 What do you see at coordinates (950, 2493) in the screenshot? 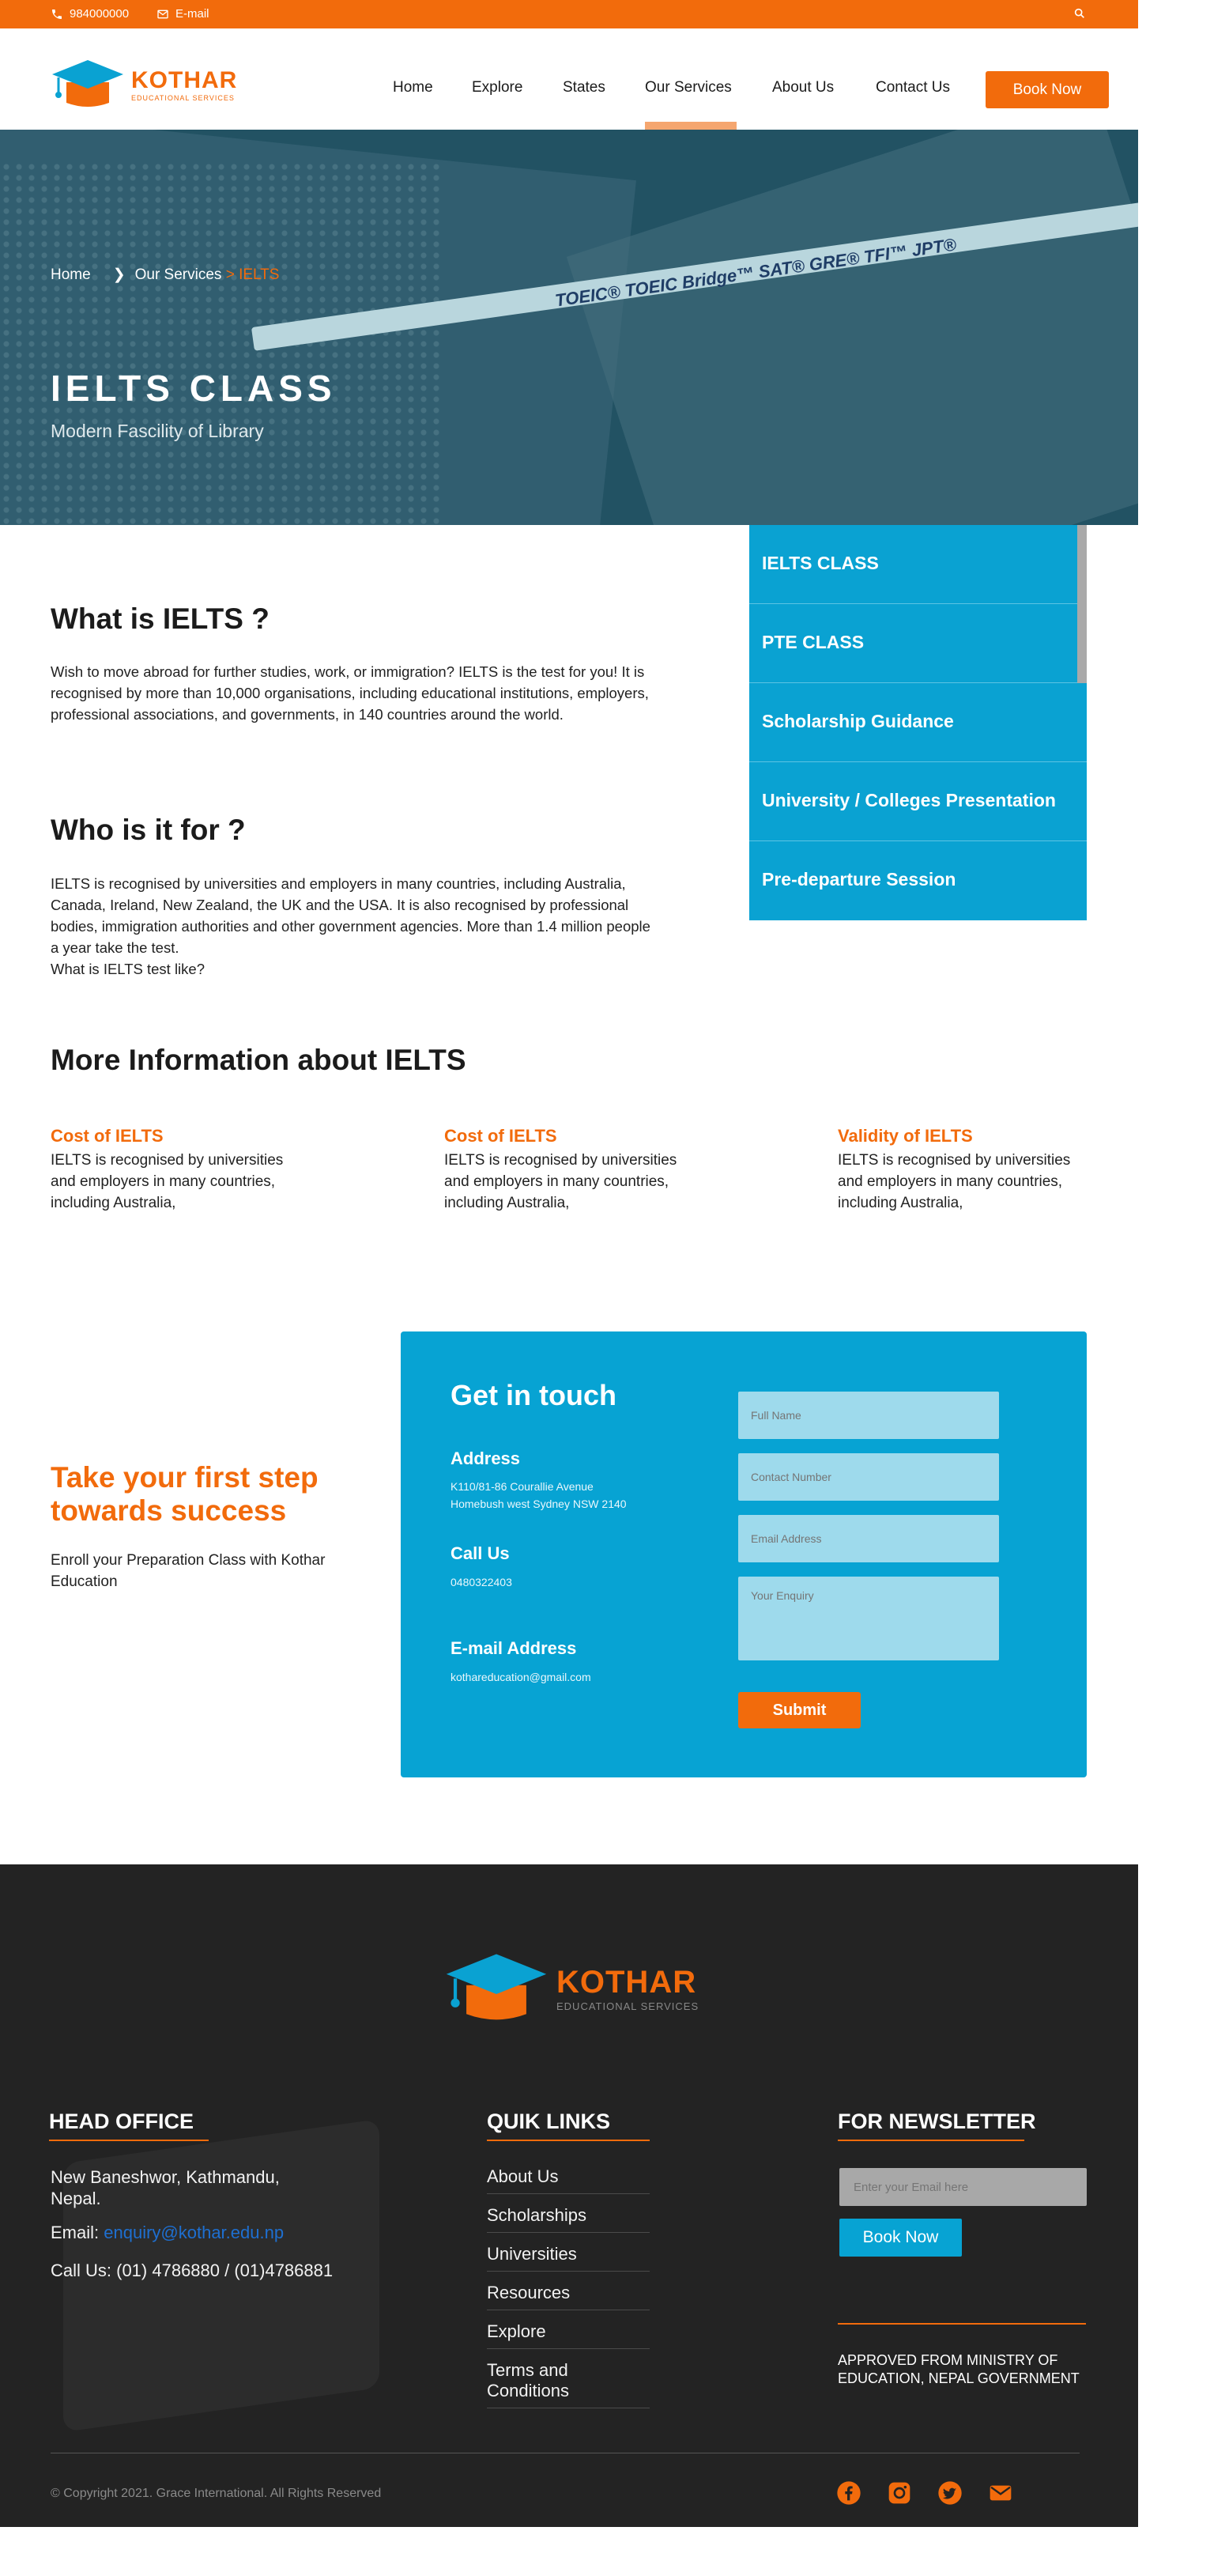
I see `twitter-icon` at bounding box center [950, 2493].